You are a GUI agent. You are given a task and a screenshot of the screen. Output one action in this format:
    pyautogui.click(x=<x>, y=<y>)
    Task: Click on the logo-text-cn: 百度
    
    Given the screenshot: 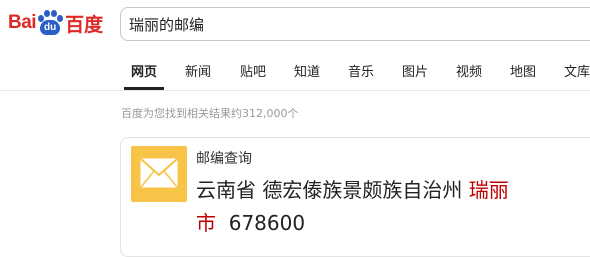 What is the action you would take?
    pyautogui.click(x=84, y=24)
    